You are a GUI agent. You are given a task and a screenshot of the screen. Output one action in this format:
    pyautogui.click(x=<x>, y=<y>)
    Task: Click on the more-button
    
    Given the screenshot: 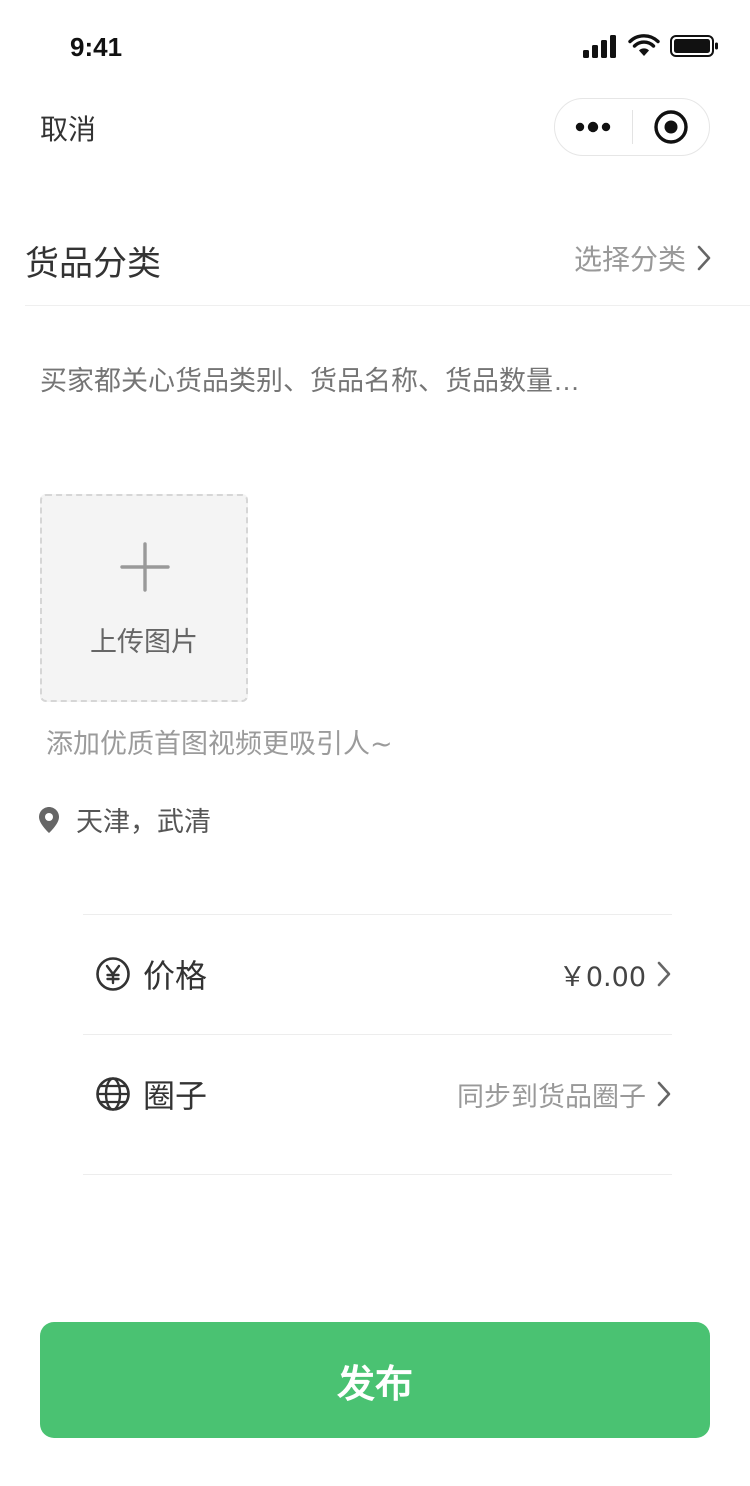 What is the action you would take?
    pyautogui.click(x=593, y=127)
    